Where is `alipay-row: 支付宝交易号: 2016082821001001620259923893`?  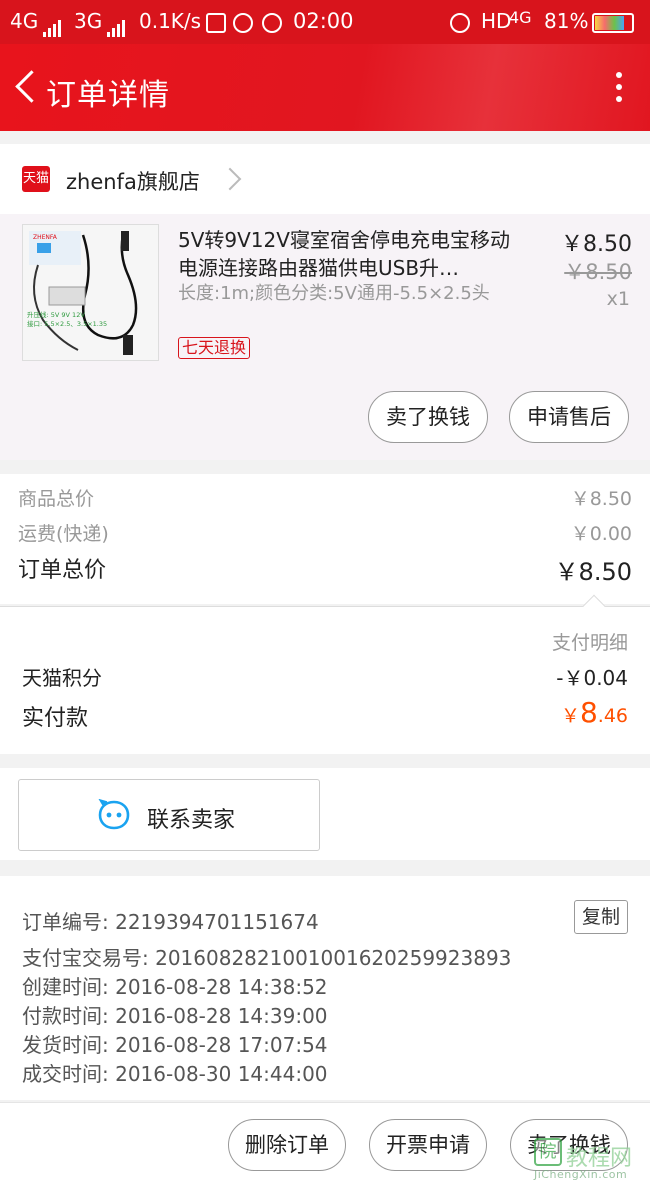
alipay-row: 支付宝交易号: 2016082821001001620259923893 is located at coordinates (266, 956).